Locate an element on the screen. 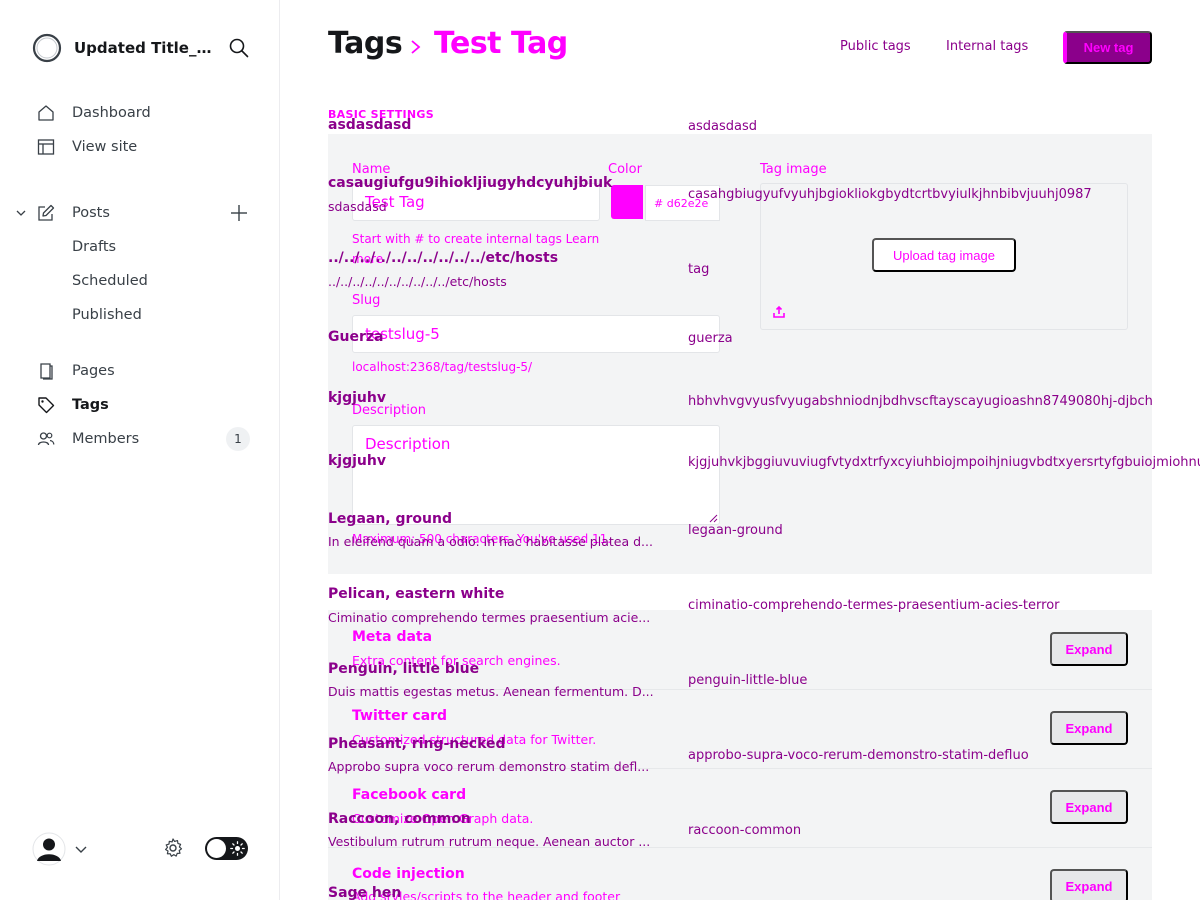 The height and width of the screenshot is (900, 1200). nav-published-label: Published is located at coordinates (107, 315).